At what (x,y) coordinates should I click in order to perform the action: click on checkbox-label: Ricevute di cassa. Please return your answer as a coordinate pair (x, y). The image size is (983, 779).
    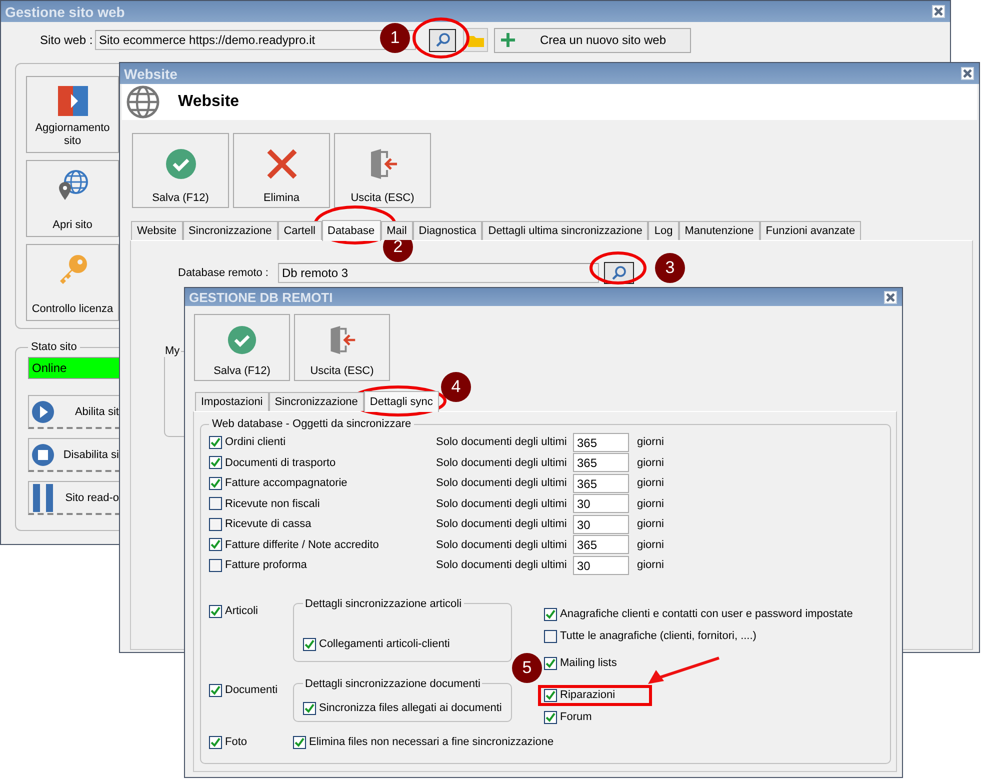
    Looking at the image, I should click on (268, 524).